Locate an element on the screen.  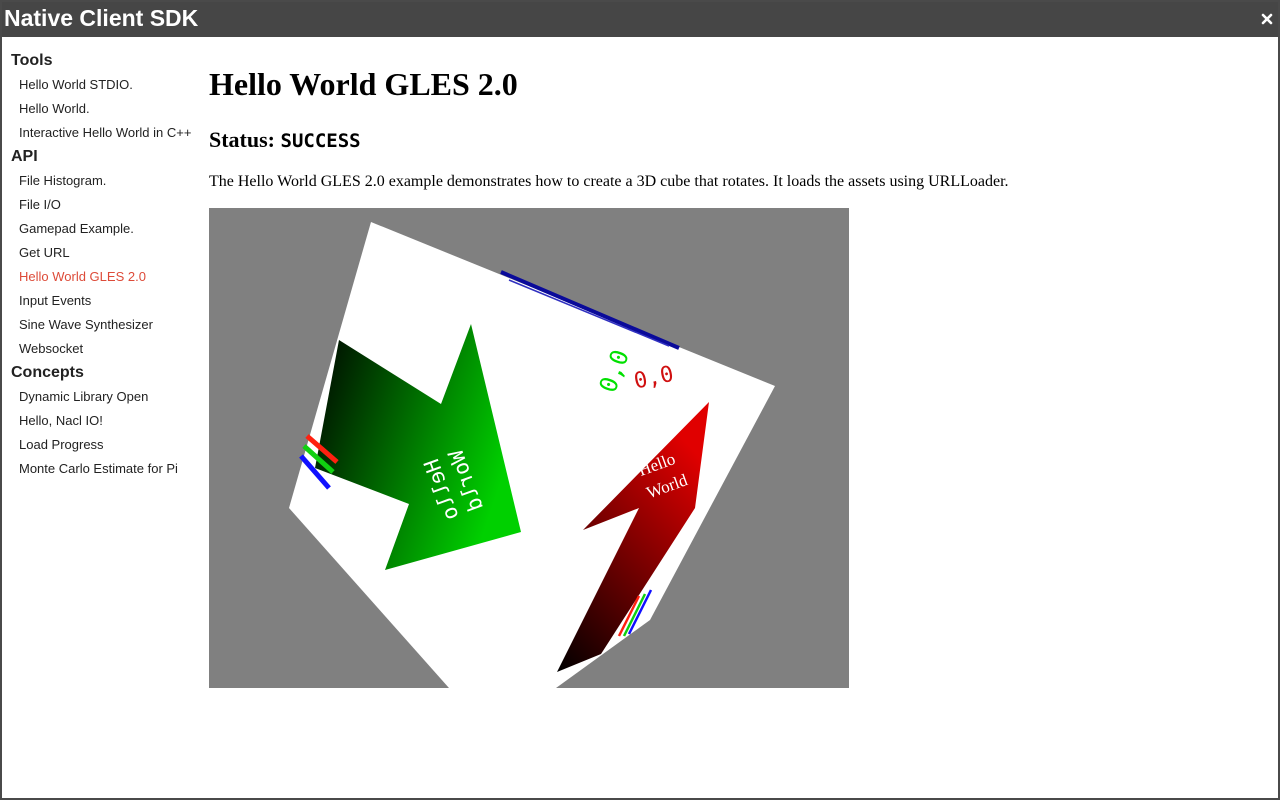
sidebar-item: Interactive Hello World in C++ is located at coordinates (105, 133).